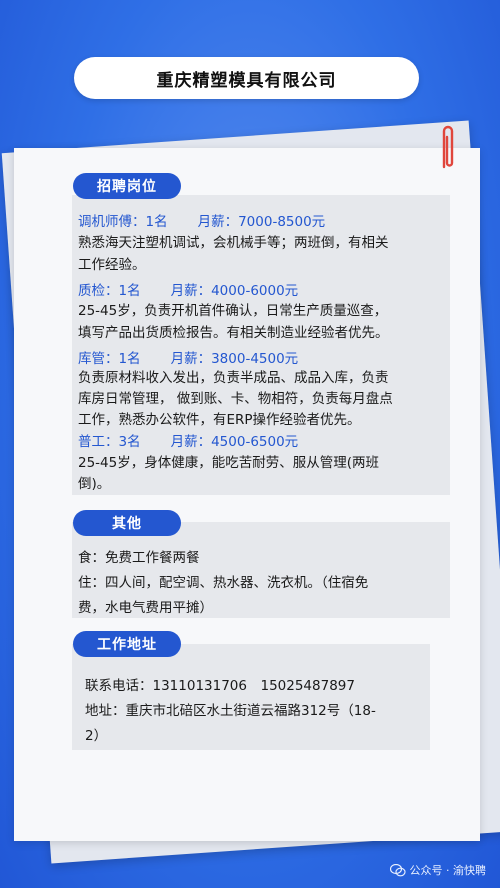  I want to click on wechat-icon, so click(397, 869).